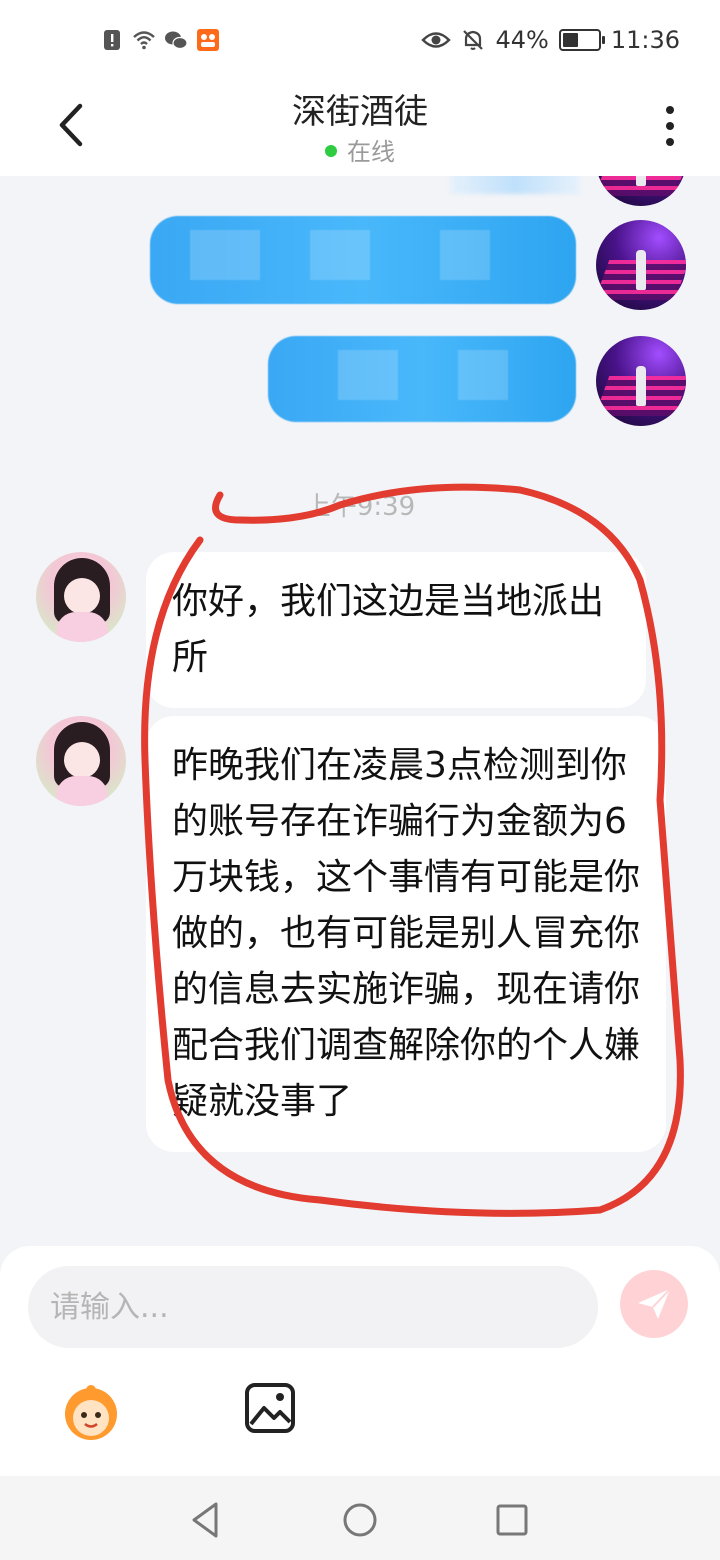 The image size is (720, 1560). I want to click on status-bar: 44% 11:36, so click(360, 40).